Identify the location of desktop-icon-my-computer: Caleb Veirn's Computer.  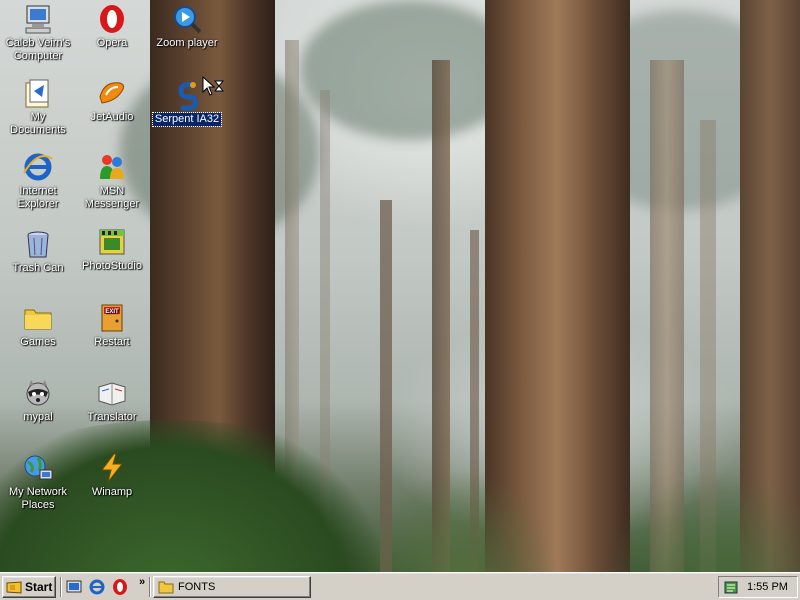
(38, 33).